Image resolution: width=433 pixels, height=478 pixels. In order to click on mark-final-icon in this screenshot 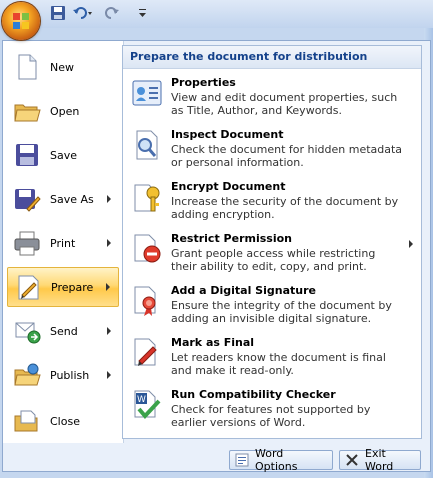, I will do `click(145, 352)`.